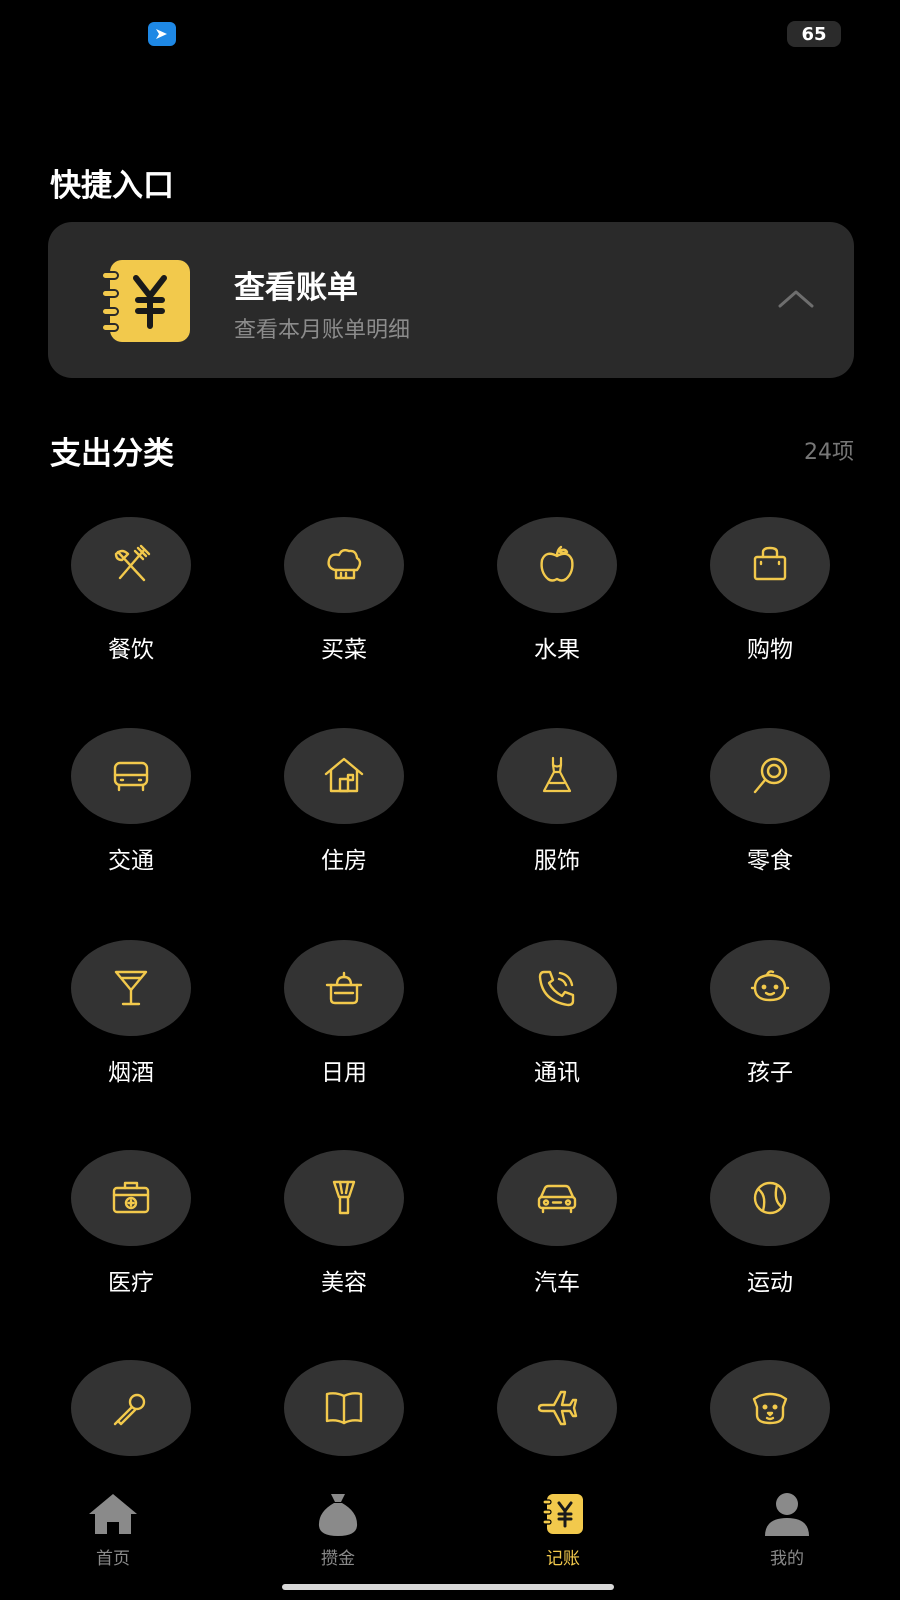 This screenshot has width=900, height=1600. What do you see at coordinates (338, 1559) in the screenshot?
I see `nav-label: 攒金` at bounding box center [338, 1559].